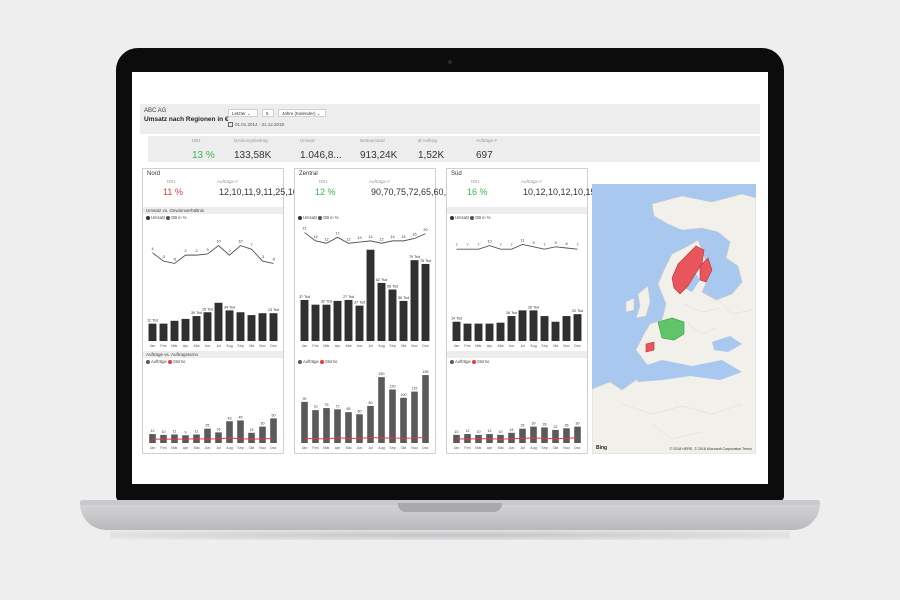 The height and width of the screenshot is (600, 900). I want to click on bar-data-label: 32 Tsd, so click(326, 302).